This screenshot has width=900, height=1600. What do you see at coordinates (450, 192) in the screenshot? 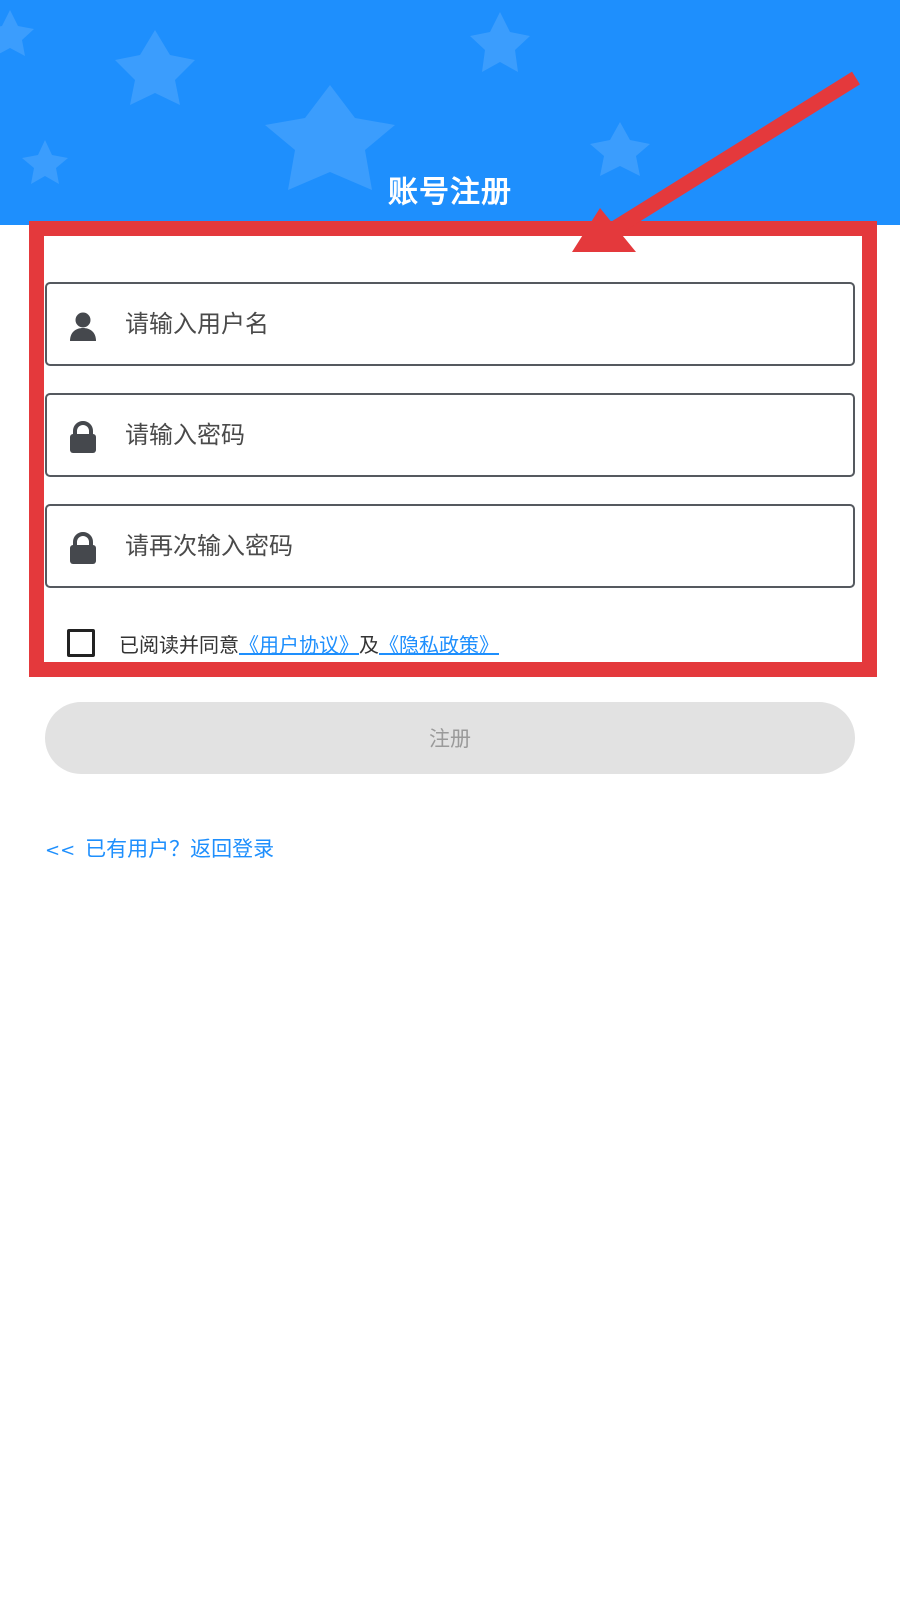
I see `page-title: 账号注册` at bounding box center [450, 192].